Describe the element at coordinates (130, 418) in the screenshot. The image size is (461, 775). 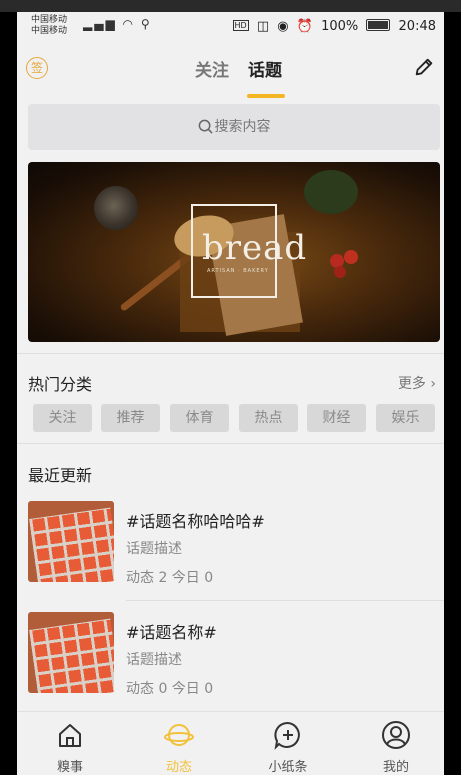
I see `category-chip: 推荐` at that location.